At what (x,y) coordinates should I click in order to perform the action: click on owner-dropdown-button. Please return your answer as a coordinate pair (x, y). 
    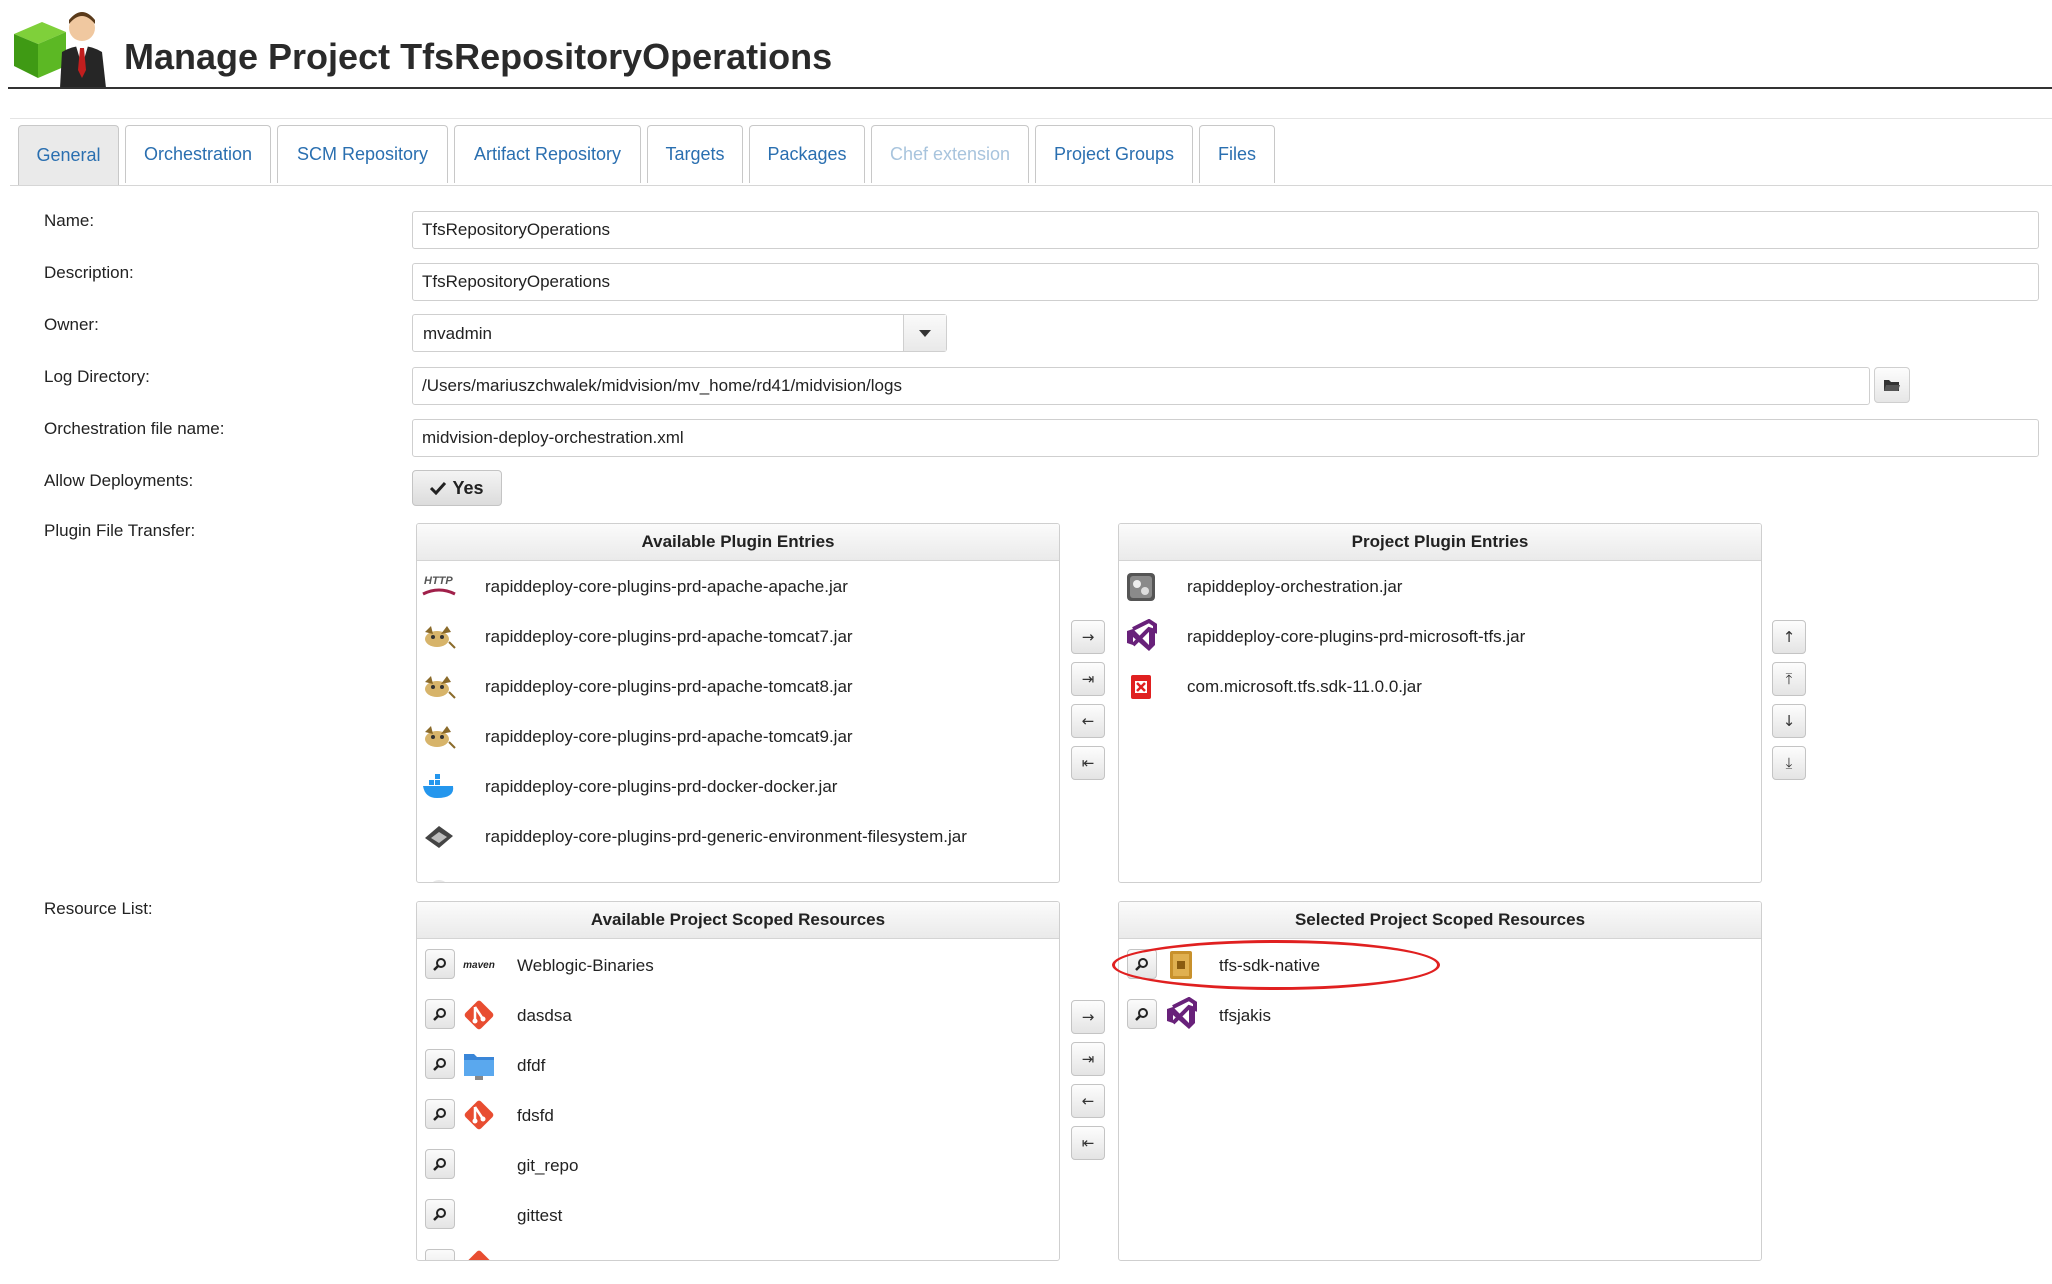
    Looking at the image, I should click on (924, 333).